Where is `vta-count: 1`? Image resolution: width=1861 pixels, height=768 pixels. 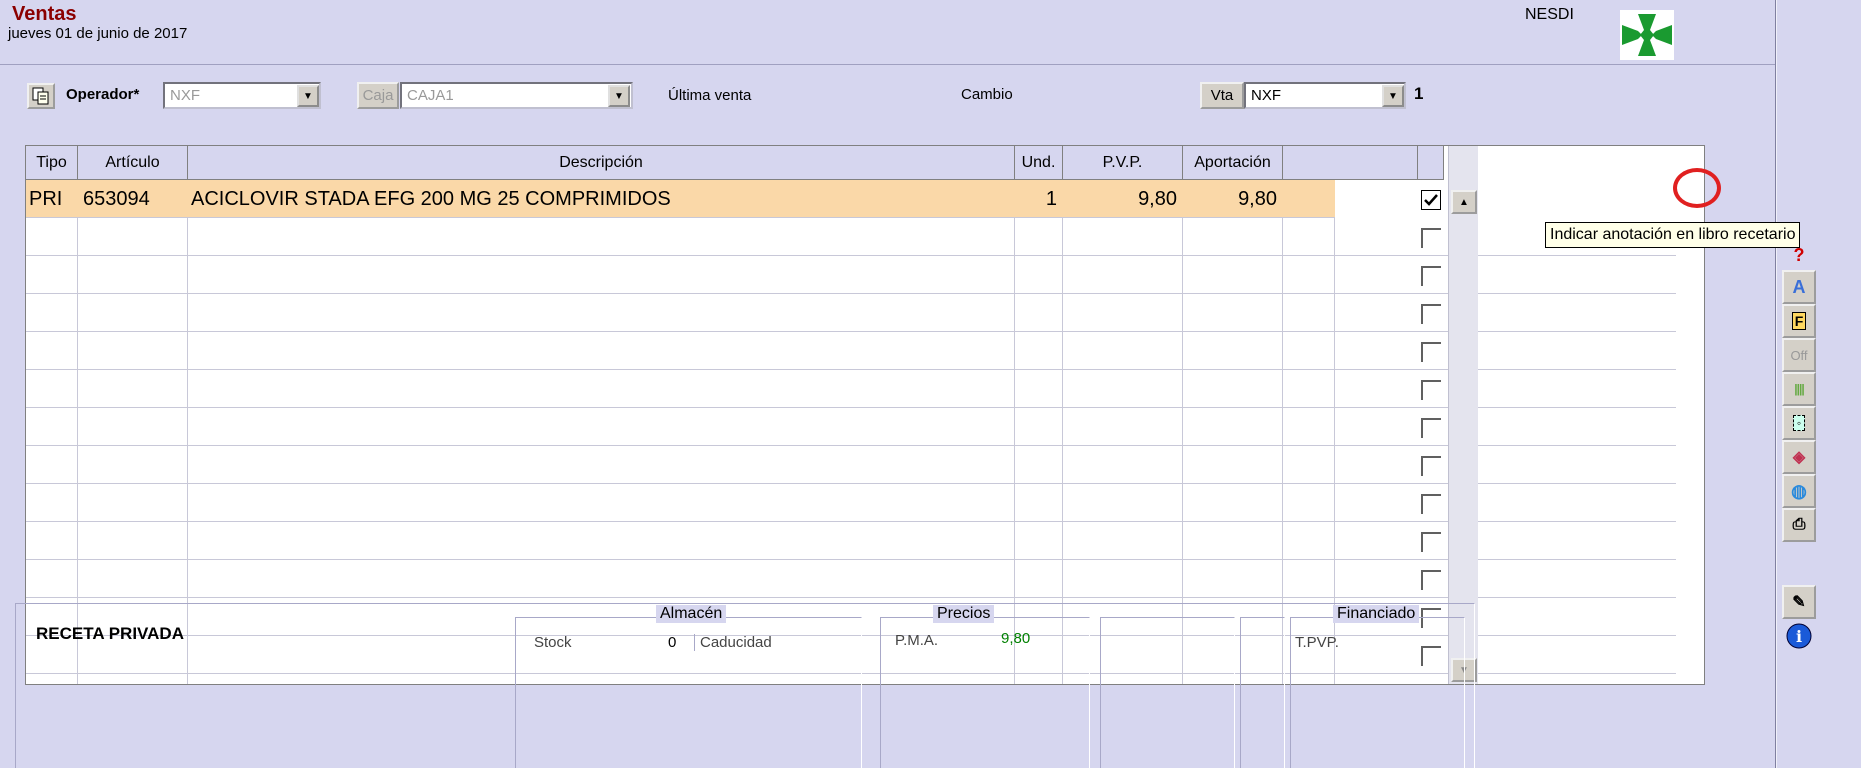
vta-count: 1 is located at coordinates (1419, 93).